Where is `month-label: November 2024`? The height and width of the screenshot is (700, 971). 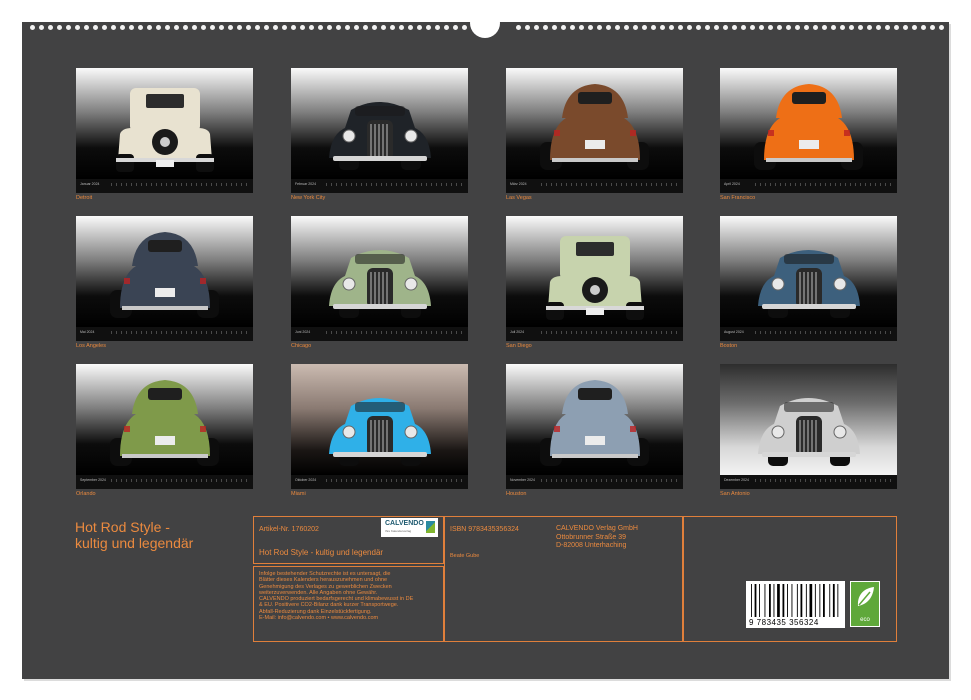
month-label: November 2024 is located at coordinates (522, 480).